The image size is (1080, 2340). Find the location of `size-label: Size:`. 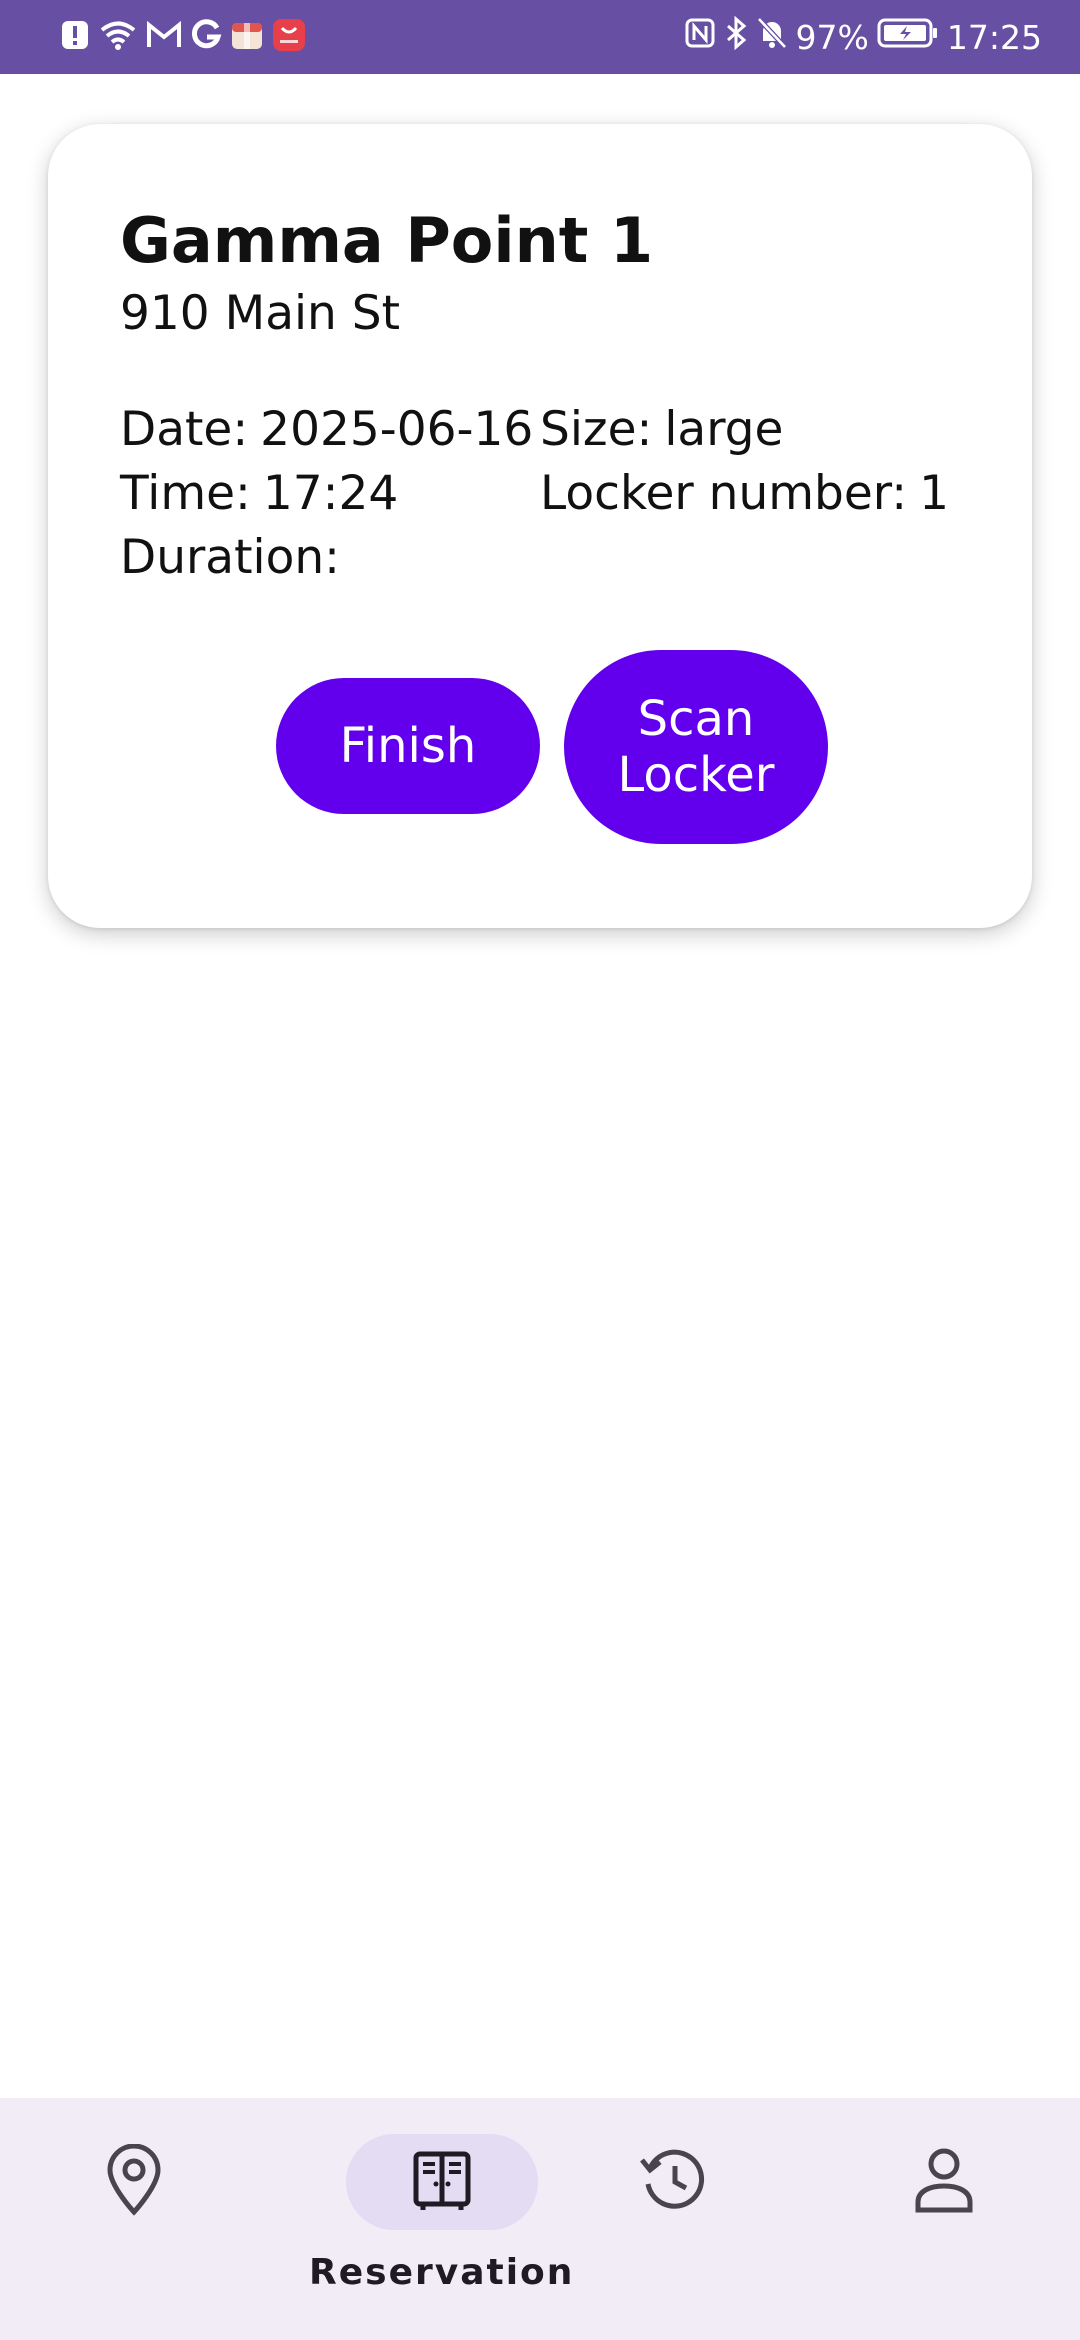

size-label: Size: is located at coordinates (596, 429).